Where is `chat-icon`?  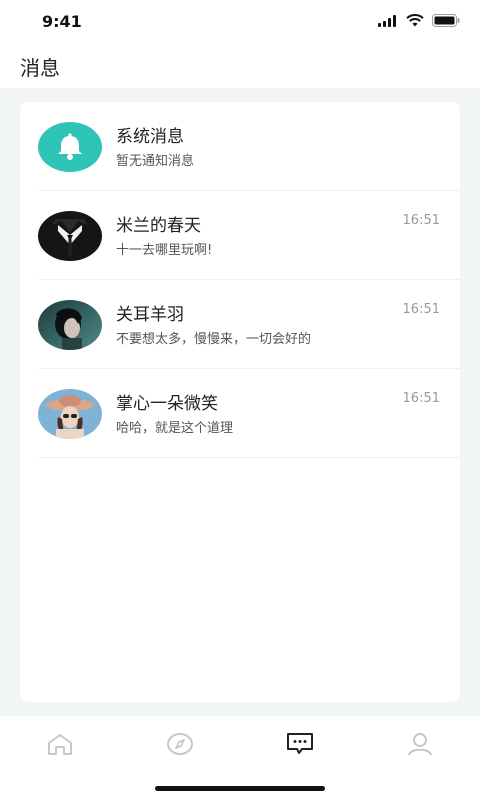
chat-icon is located at coordinates (300, 743).